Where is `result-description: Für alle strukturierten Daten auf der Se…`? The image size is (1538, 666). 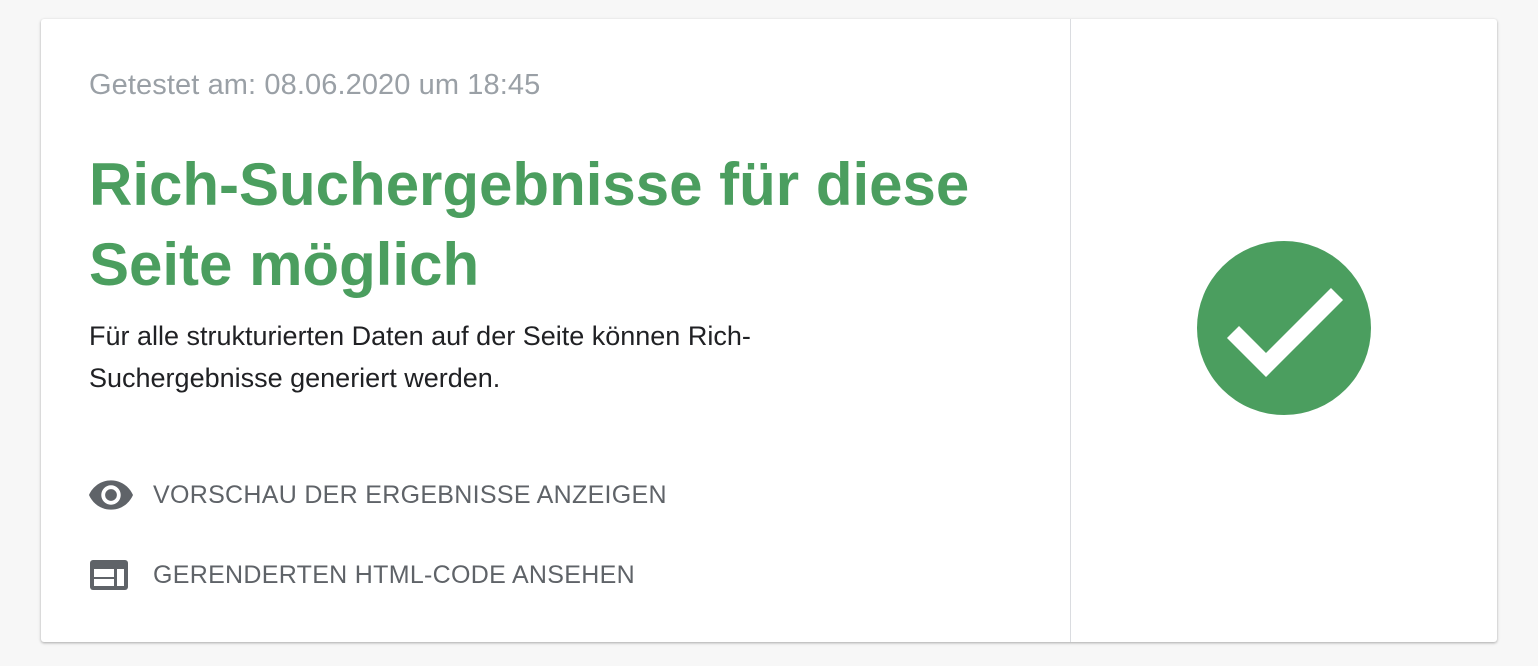 result-description: Für alle strukturierten Daten auf der Se… is located at coordinates (420, 357).